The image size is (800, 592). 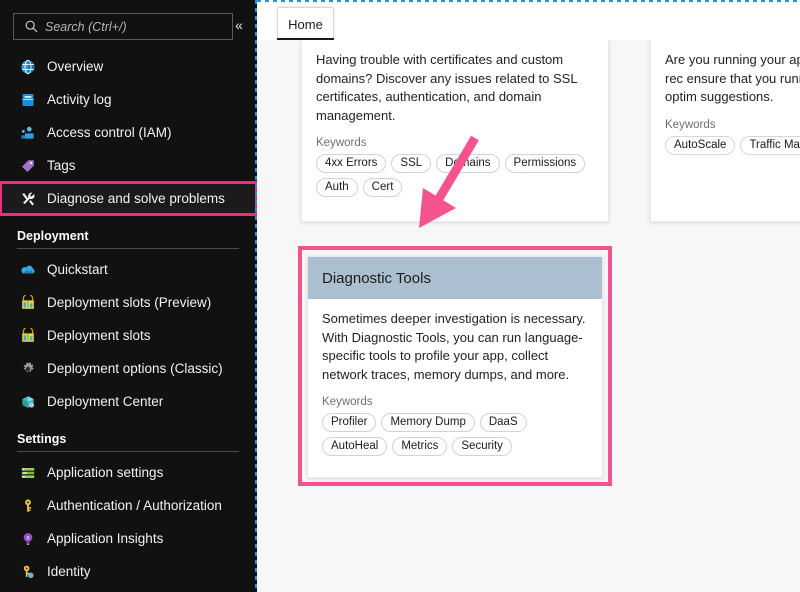 I want to click on sidebar-search-row: «, so click(x=130, y=26).